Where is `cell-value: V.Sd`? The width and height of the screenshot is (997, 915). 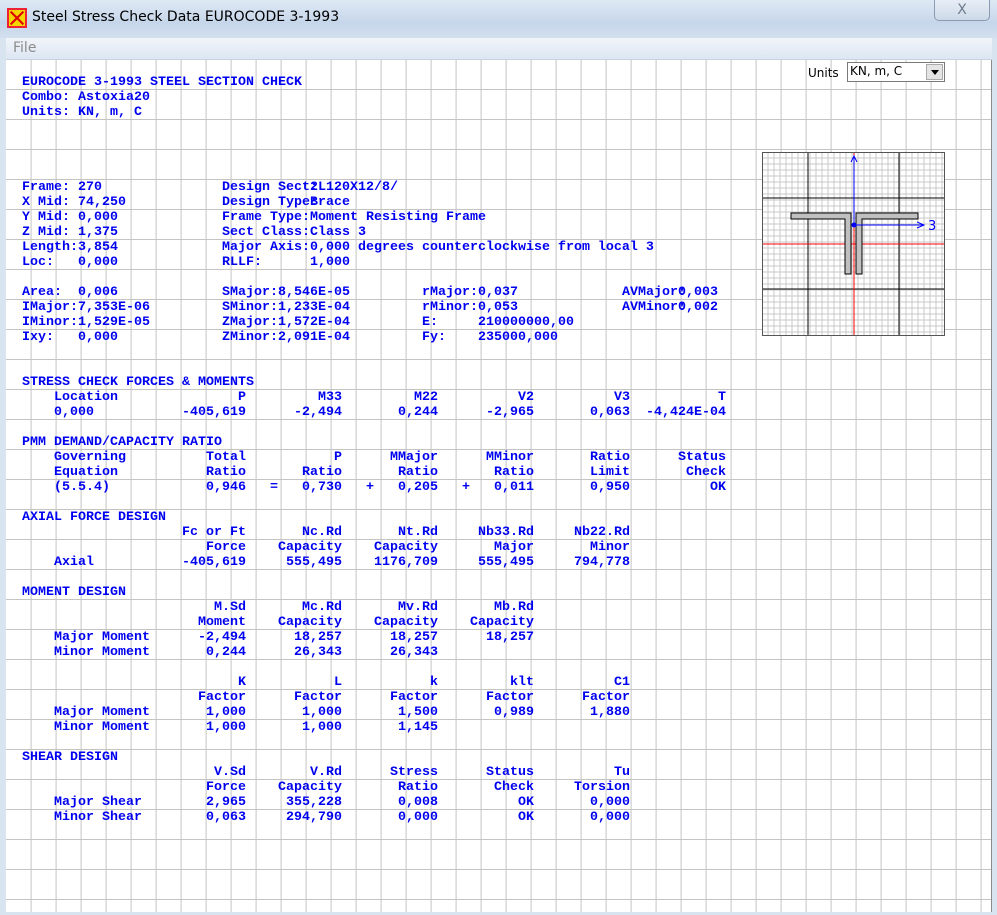 cell-value: V.Sd is located at coordinates (230, 772).